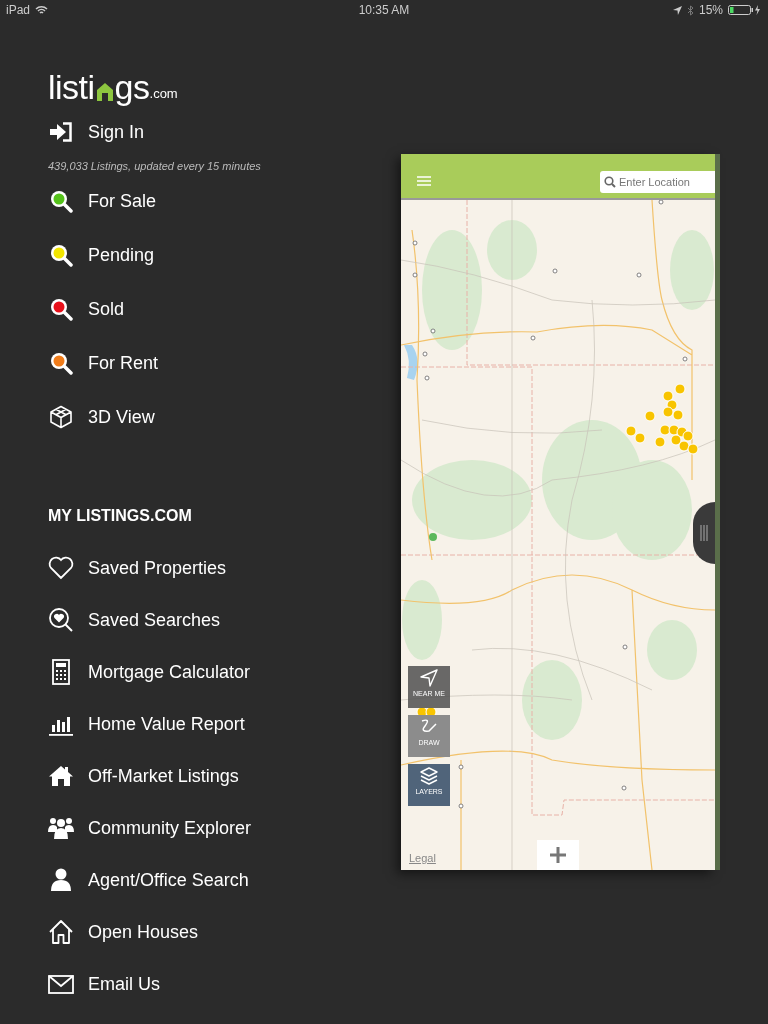 The height and width of the screenshot is (1024, 768). Describe the element at coordinates (61, 417) in the screenshot. I see `cube-icon` at that location.